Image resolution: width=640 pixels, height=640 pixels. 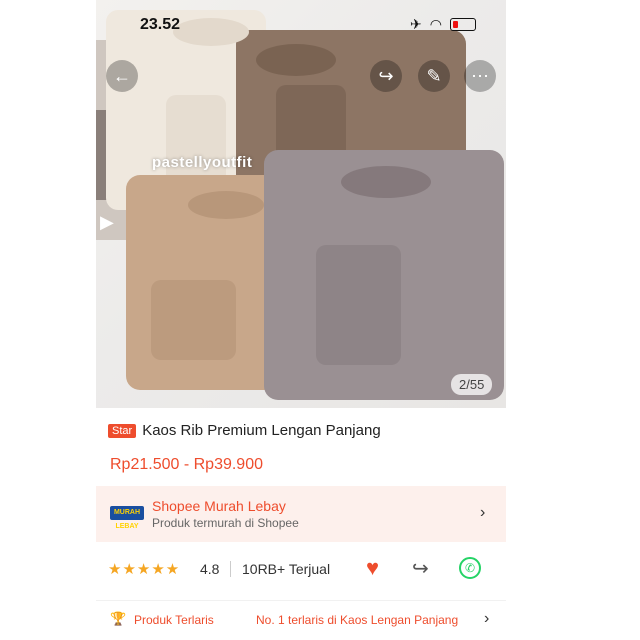 I want to click on watermark: pastellyoutfit, so click(x=202, y=162).